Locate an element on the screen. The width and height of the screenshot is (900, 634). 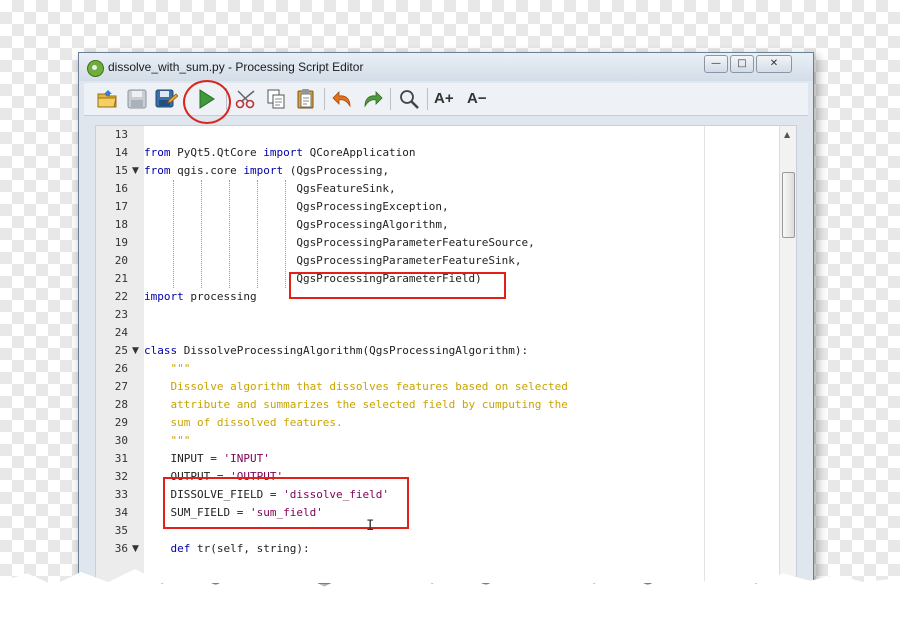
maximize-button: □ is located at coordinates (742, 64).